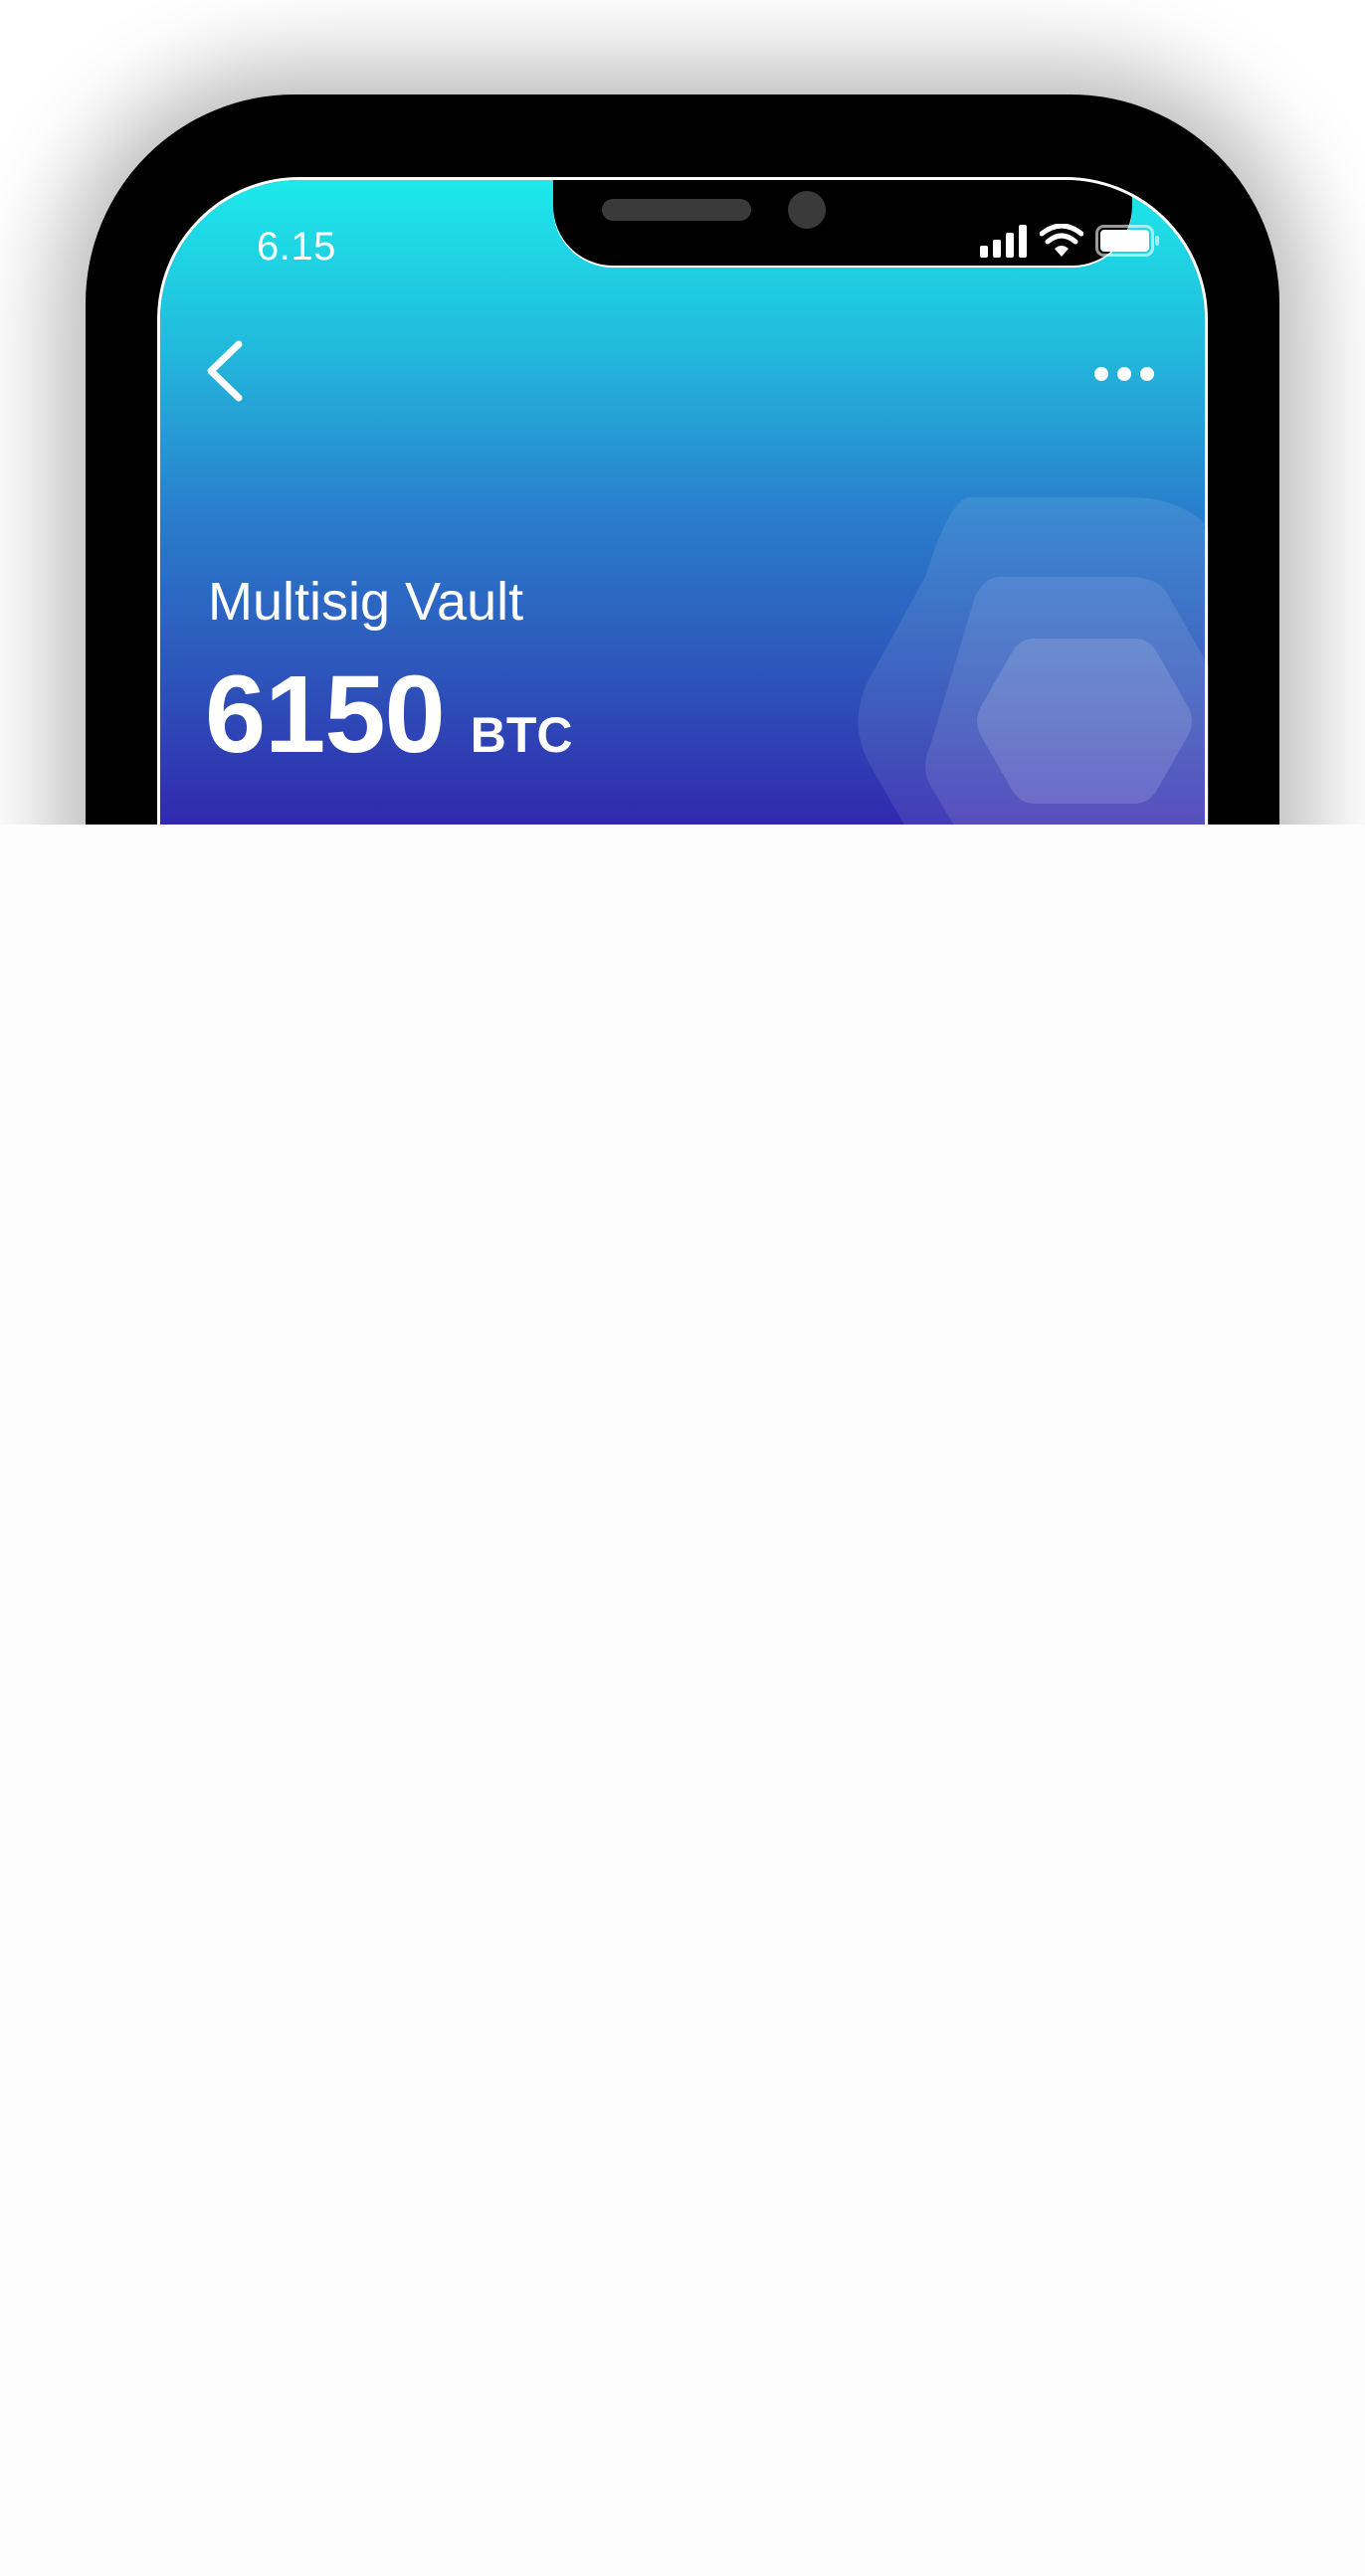 Image resolution: width=1365 pixels, height=2576 pixels. Describe the element at coordinates (1004, 243) in the screenshot. I see `signal-icon` at that location.